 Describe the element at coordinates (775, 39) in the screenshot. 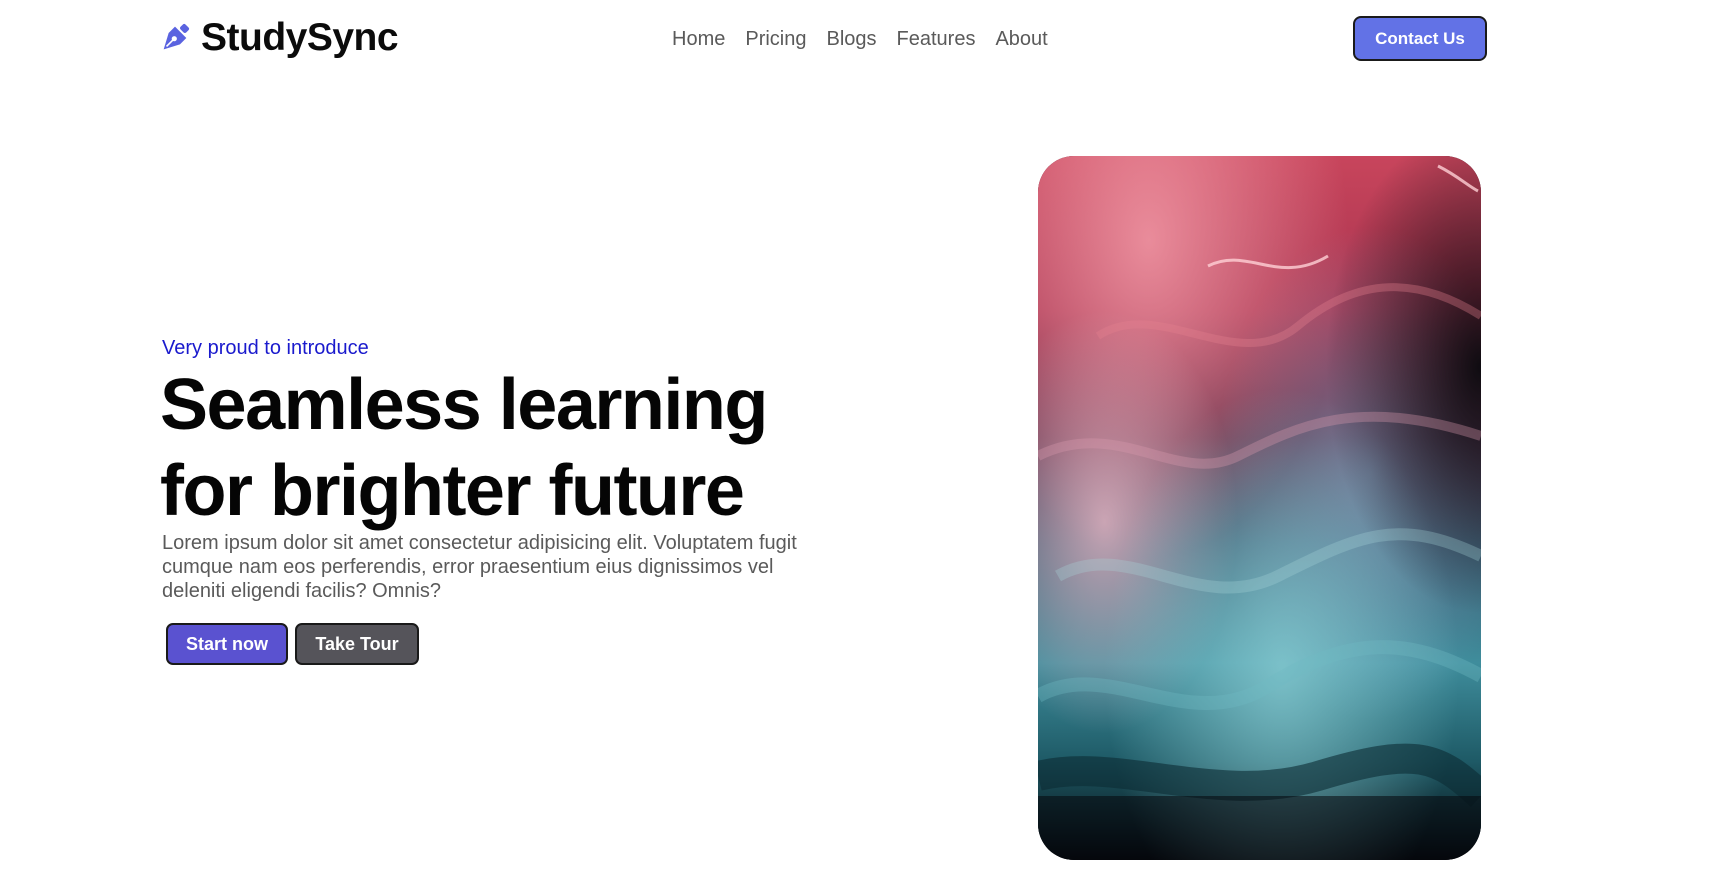

I see `nav-item-pricing: Pricing` at that location.